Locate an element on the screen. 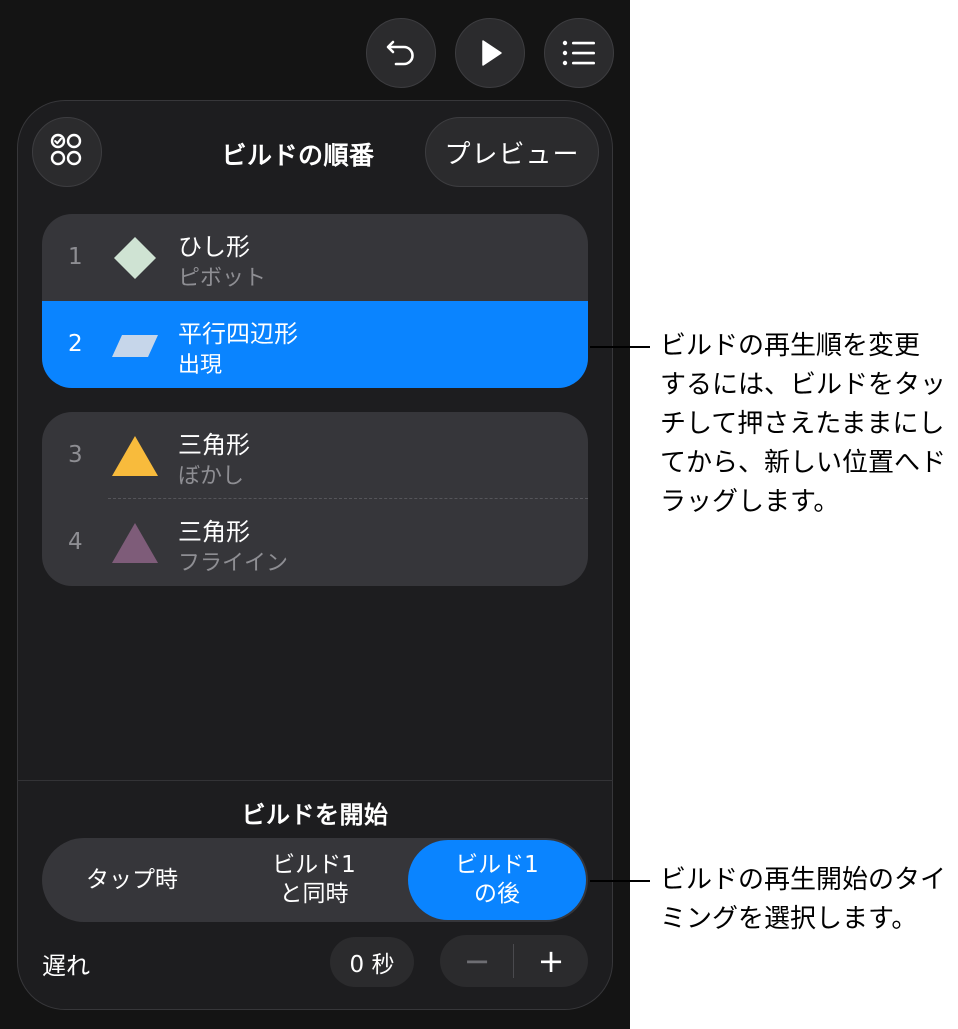  list-icon is located at coordinates (579, 53).